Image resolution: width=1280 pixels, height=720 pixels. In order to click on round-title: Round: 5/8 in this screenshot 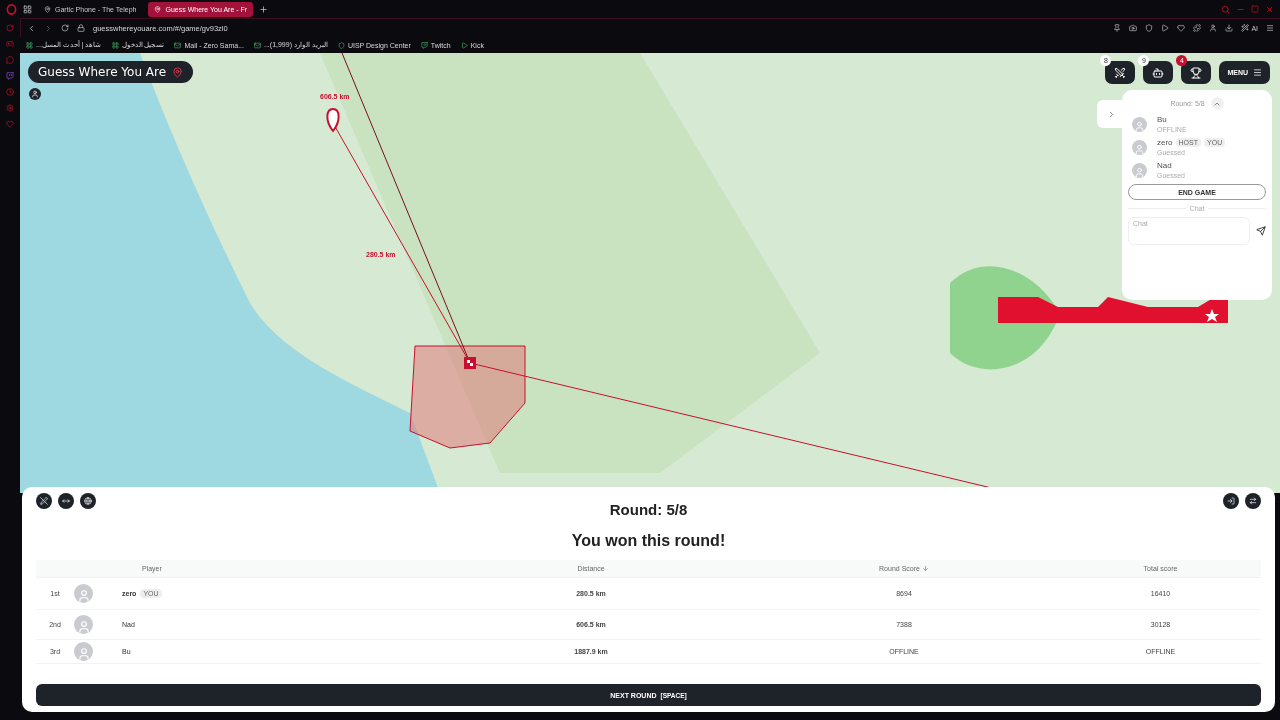, I will do `click(648, 509)`.